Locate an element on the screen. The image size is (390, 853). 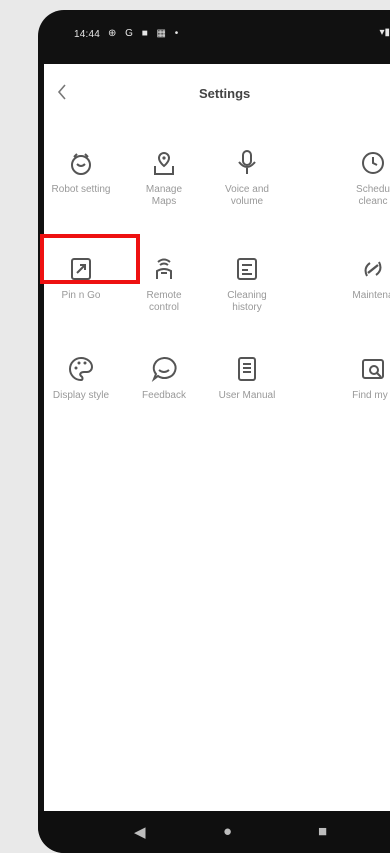
android-nav-bar: ◀ ● ■ is located at coordinates (214, 832).